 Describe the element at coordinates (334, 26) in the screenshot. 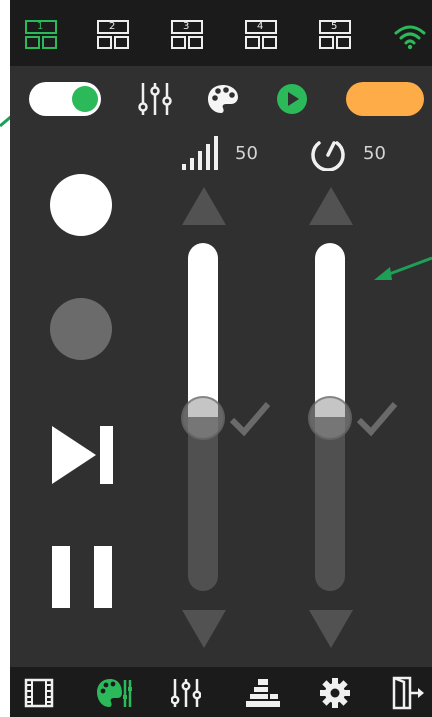

I see `scene-tab-label: 5` at that location.